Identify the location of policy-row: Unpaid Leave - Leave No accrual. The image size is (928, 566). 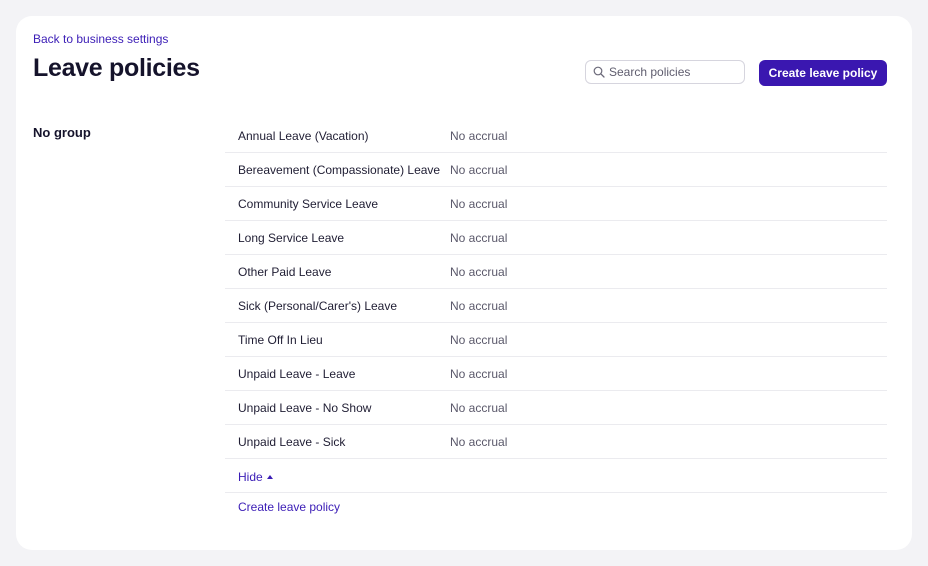
(556, 374).